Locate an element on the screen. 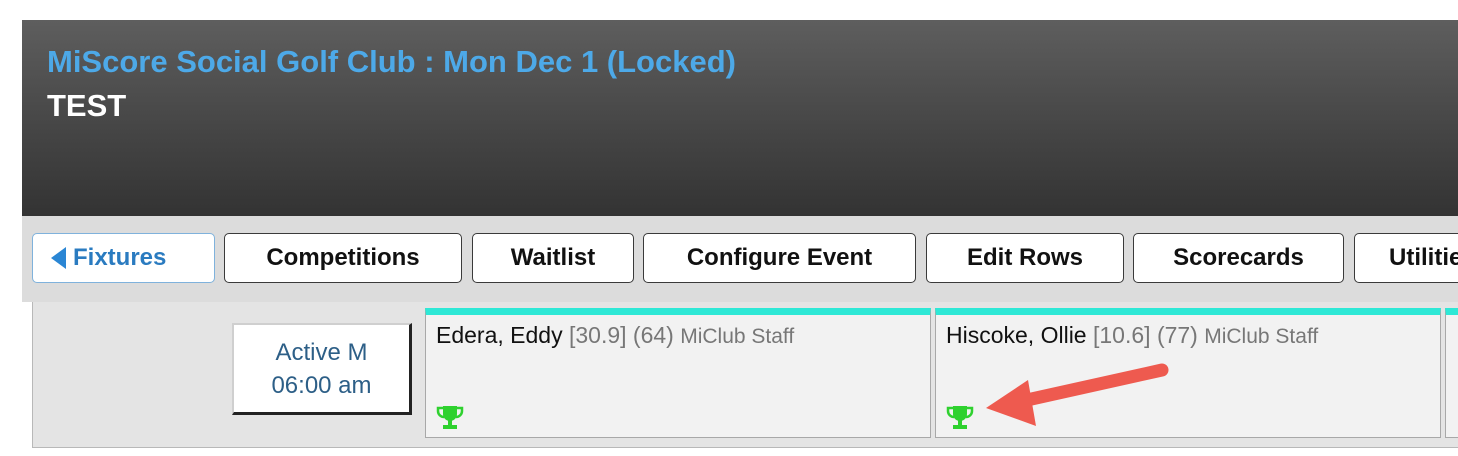 This screenshot has width=1458, height=456. player-slot: Hiscoke, Ollie [10.6] (77) MiClub Staff is located at coordinates (1188, 373).